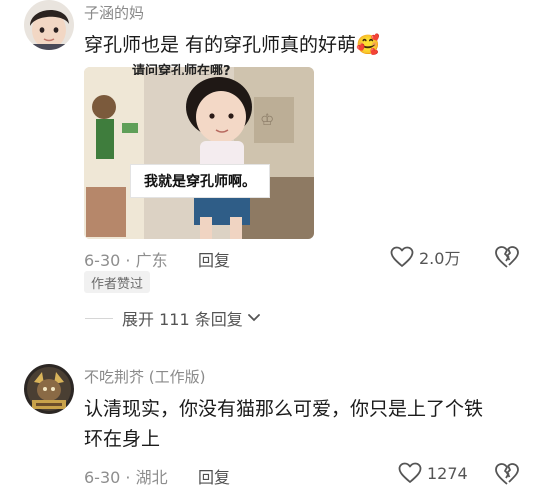 This screenshot has width=535, height=490. What do you see at coordinates (304, 424) in the screenshot?
I see `comment-text: 认清现实，你没有猫那么可爱，你只是上了个铁 环在身上` at bounding box center [304, 424].